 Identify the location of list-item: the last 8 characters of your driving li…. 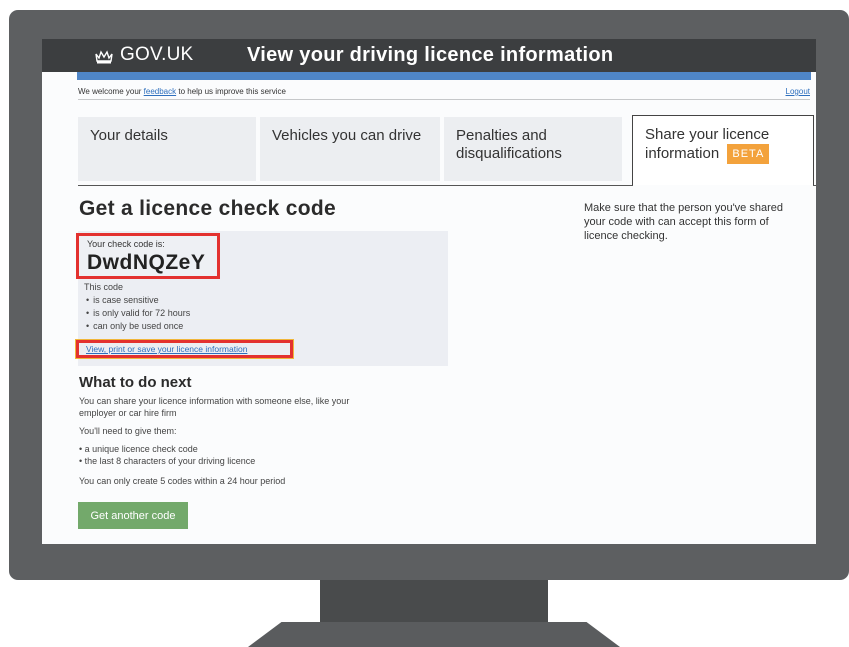
(224, 461).